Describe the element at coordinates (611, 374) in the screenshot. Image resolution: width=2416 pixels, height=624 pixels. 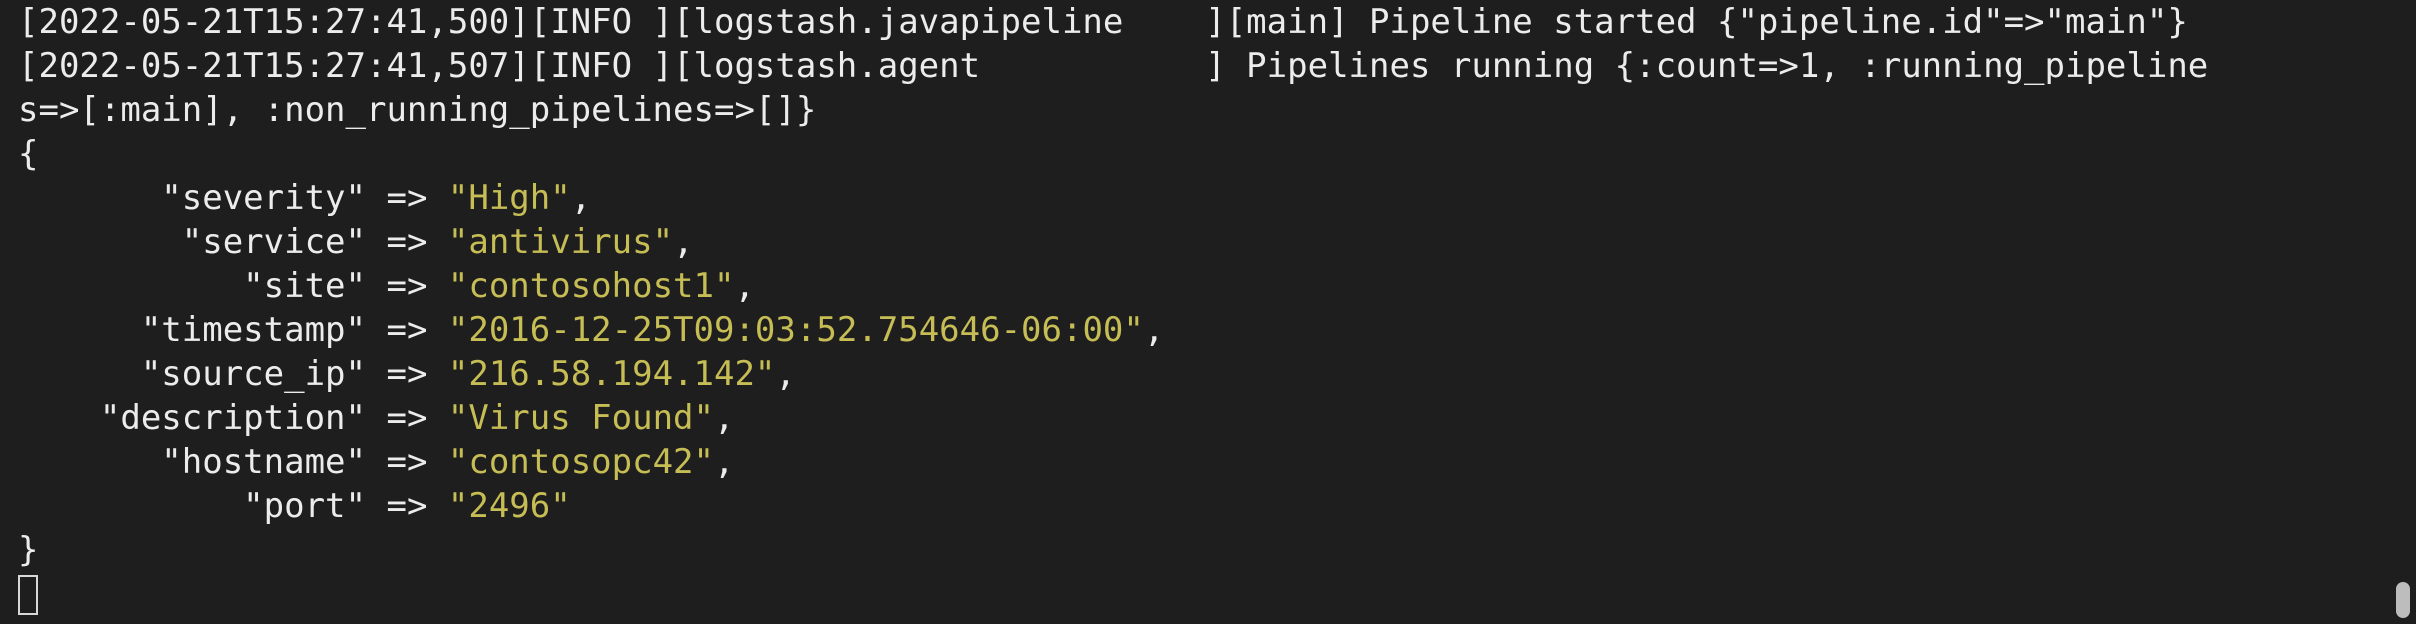
I see `field-value: "216.58.194.142"` at that location.